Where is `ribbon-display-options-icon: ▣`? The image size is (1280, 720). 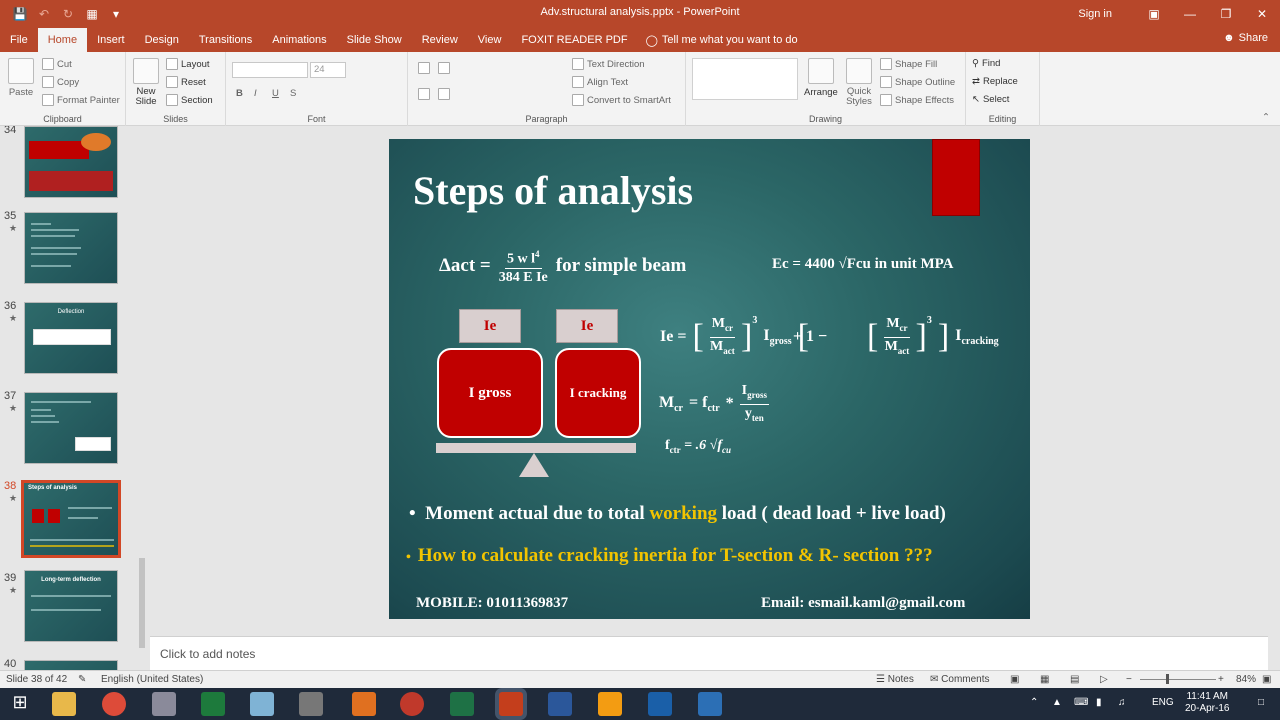
ribbon-display-options-icon: ▣ is located at coordinates (1154, 14).